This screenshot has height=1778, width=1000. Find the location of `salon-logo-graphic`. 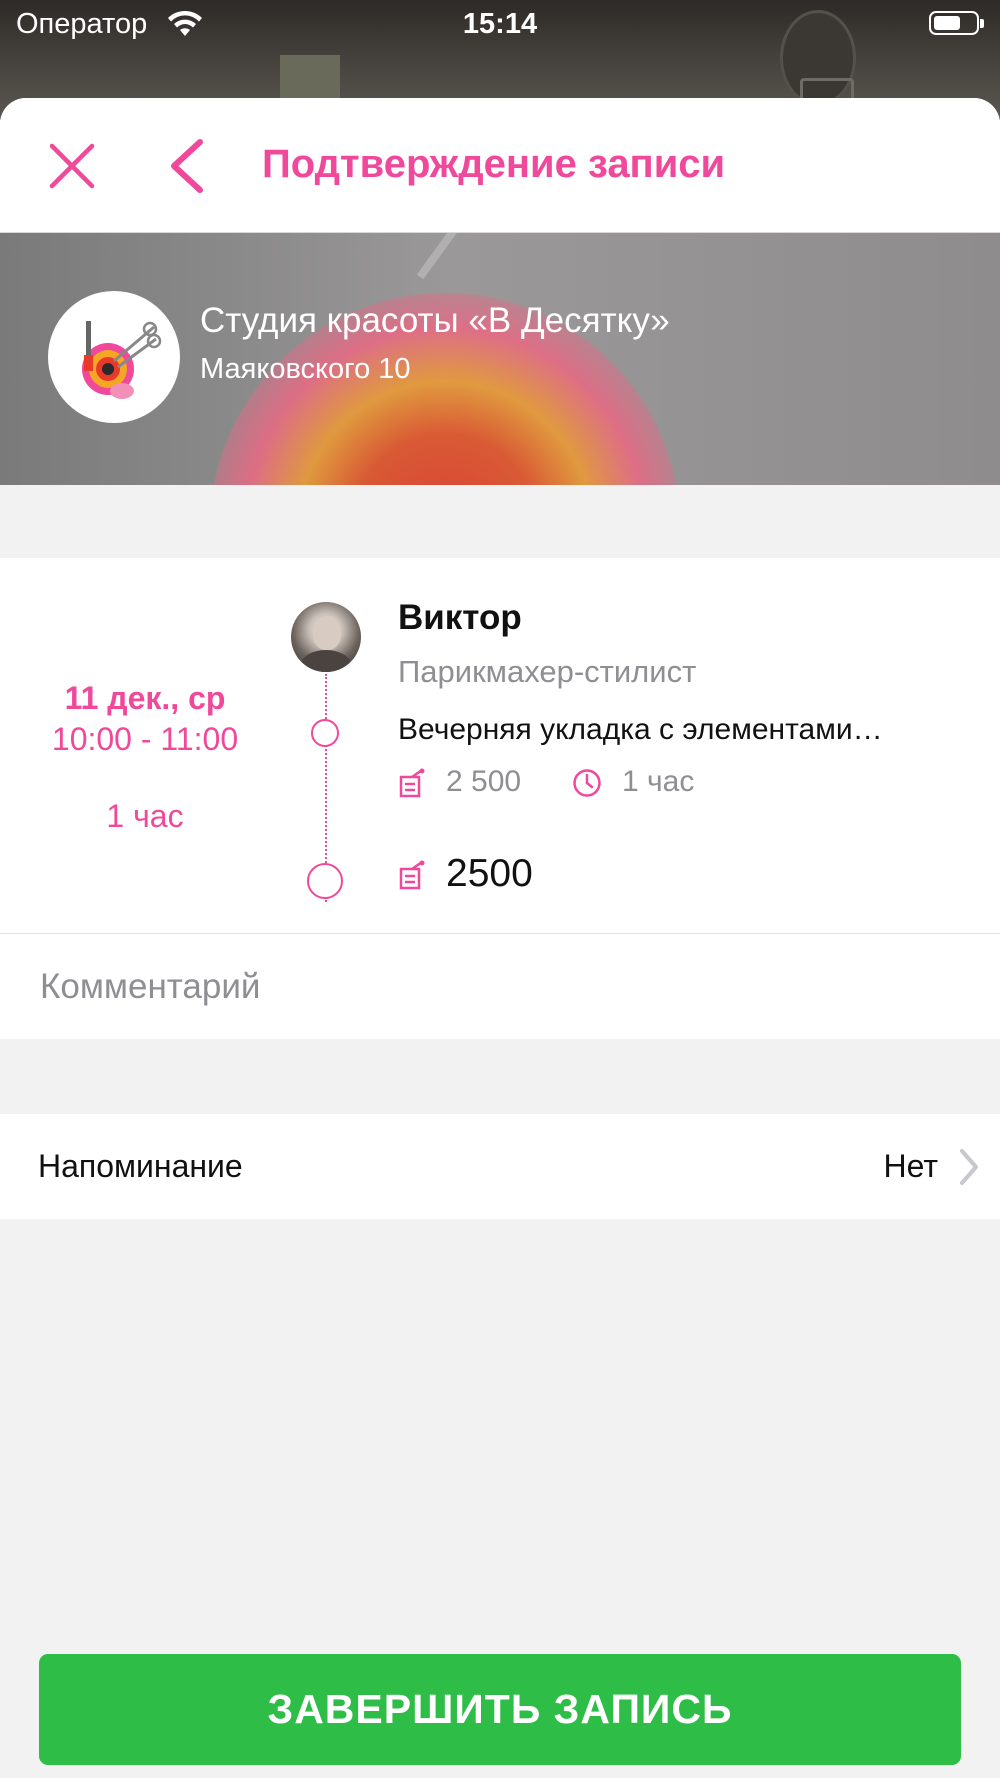

salon-logo-graphic is located at coordinates (122, 360).